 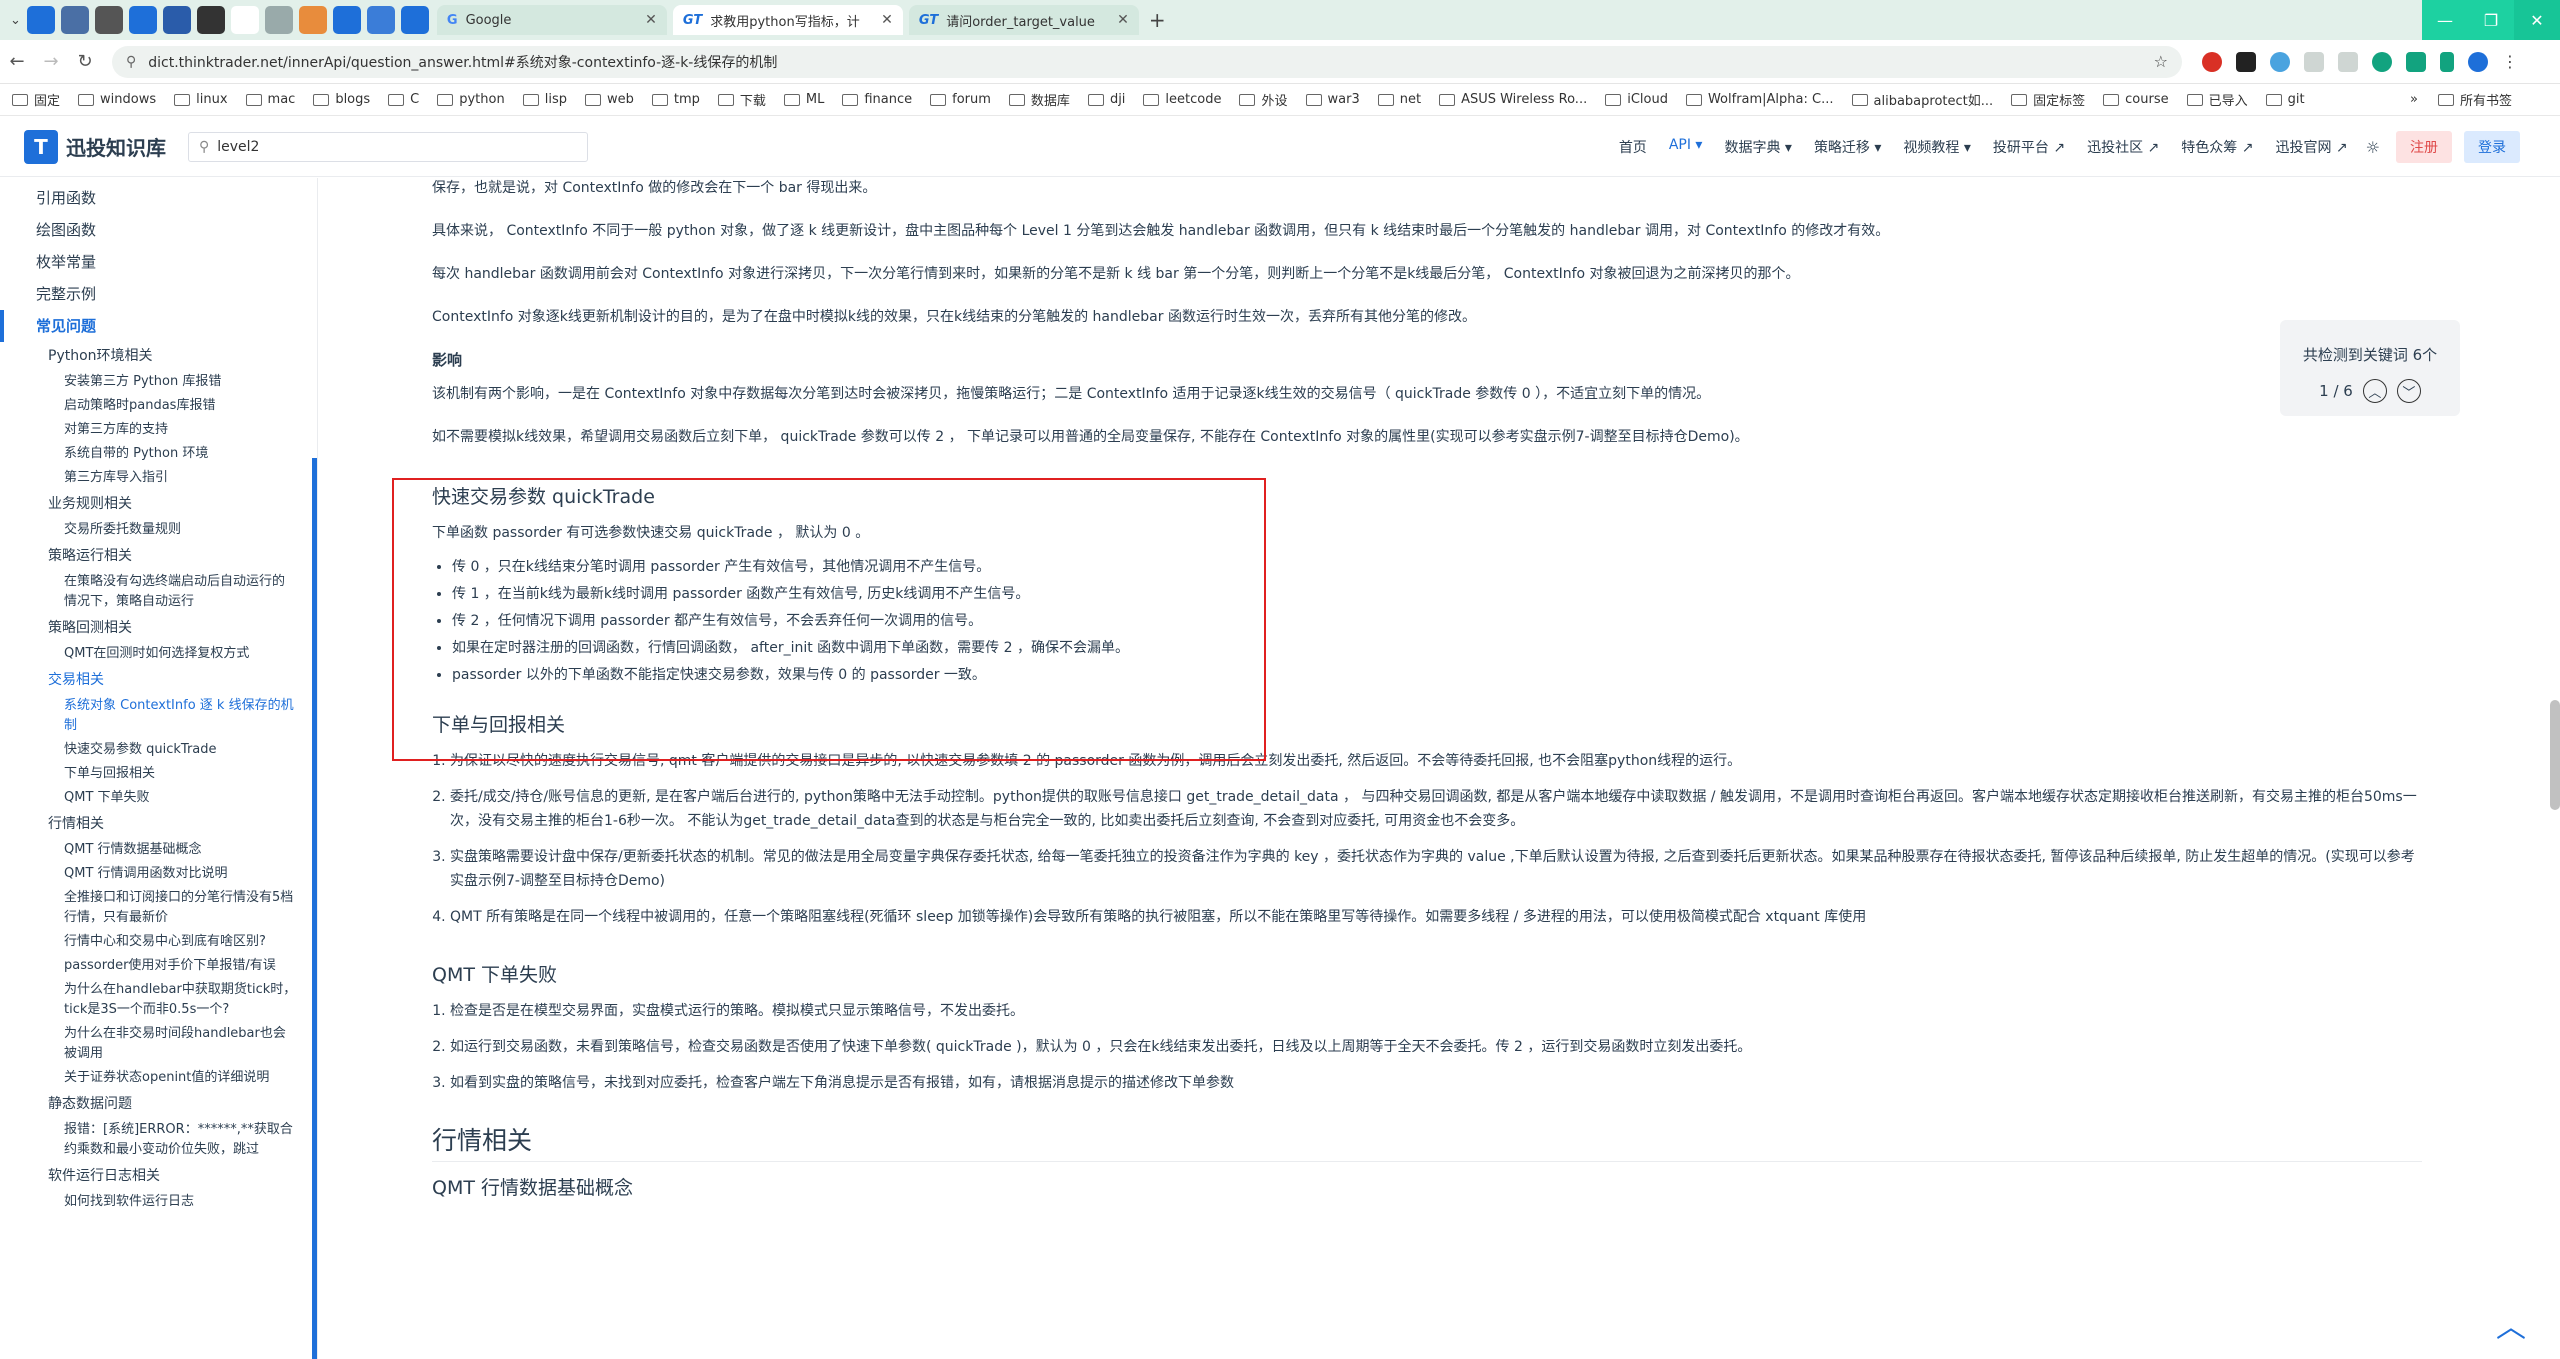 What do you see at coordinates (960, 99) in the screenshot?
I see `bookmark-item: forum` at bounding box center [960, 99].